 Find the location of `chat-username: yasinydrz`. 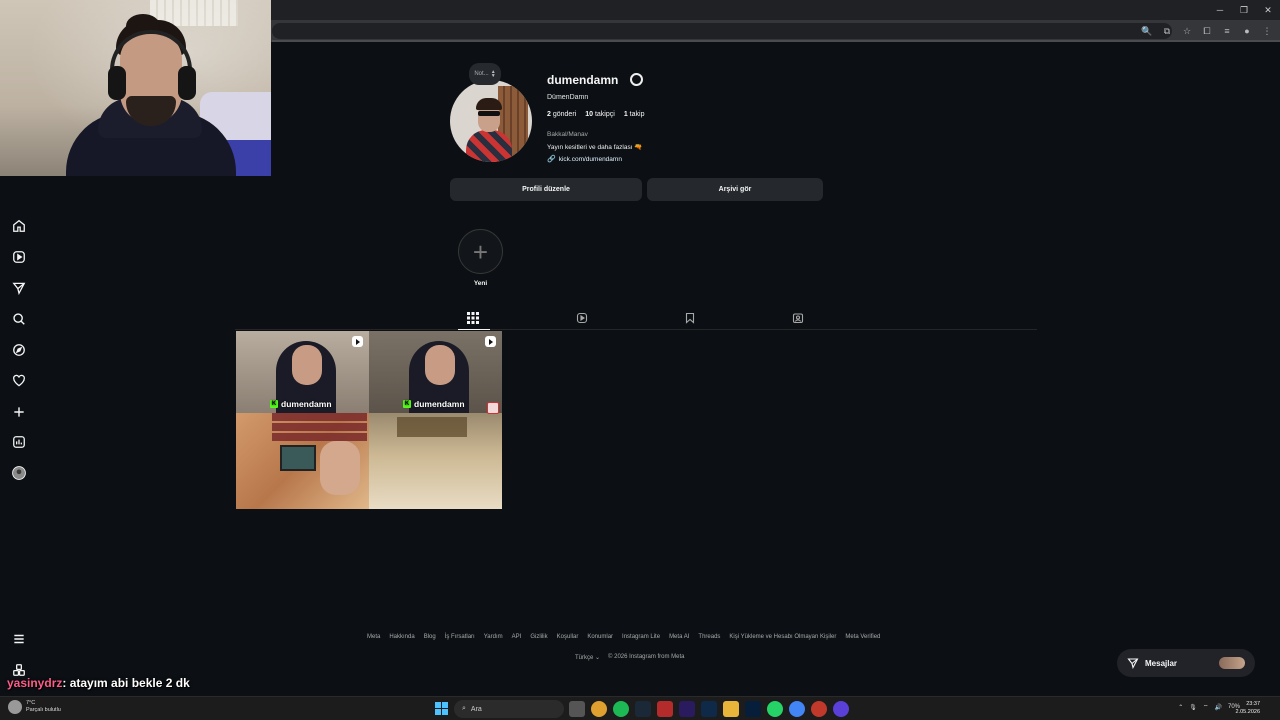

chat-username: yasinydrz is located at coordinates (35, 683).